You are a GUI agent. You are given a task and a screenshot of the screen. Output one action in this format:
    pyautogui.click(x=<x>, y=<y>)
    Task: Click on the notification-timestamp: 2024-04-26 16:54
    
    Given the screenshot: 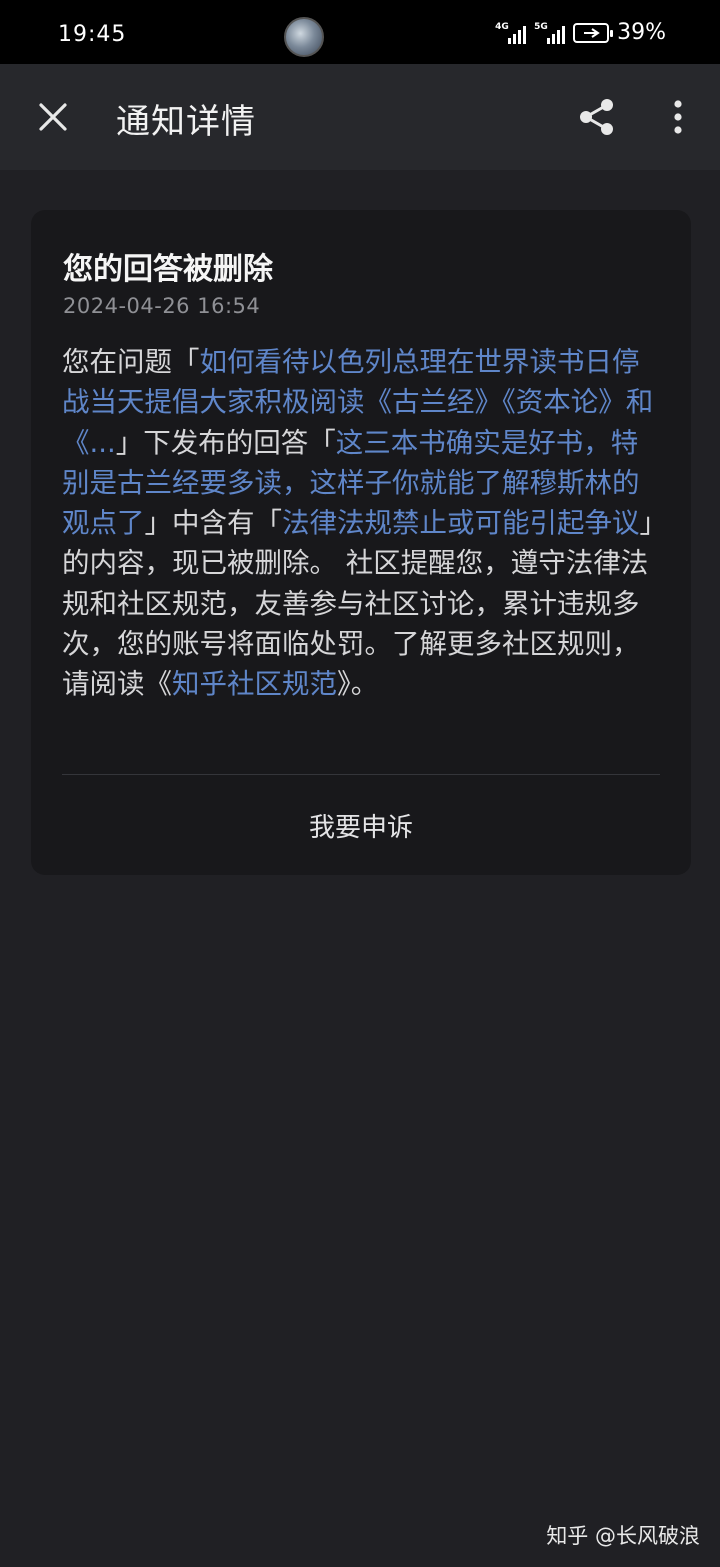 What is the action you would take?
    pyautogui.click(x=162, y=306)
    